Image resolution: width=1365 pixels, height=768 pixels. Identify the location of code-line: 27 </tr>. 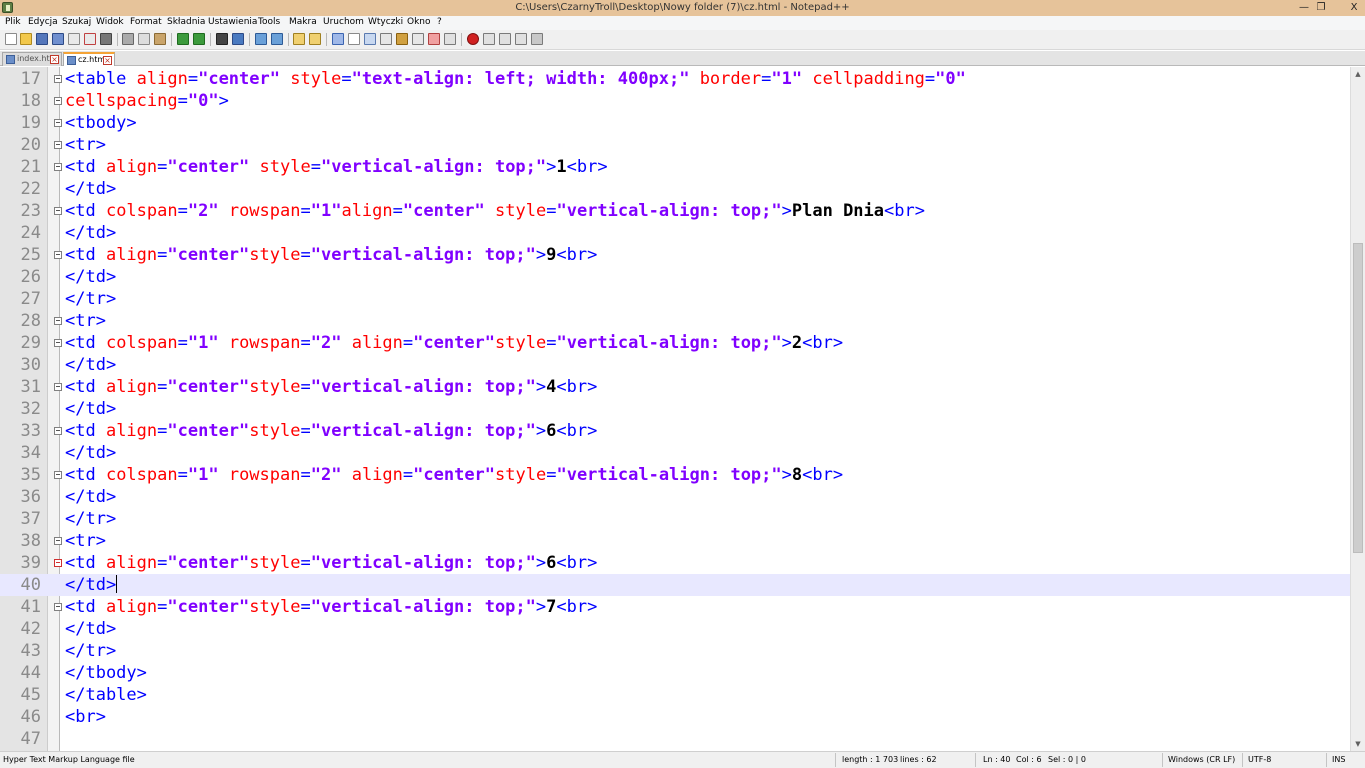
(675, 299).